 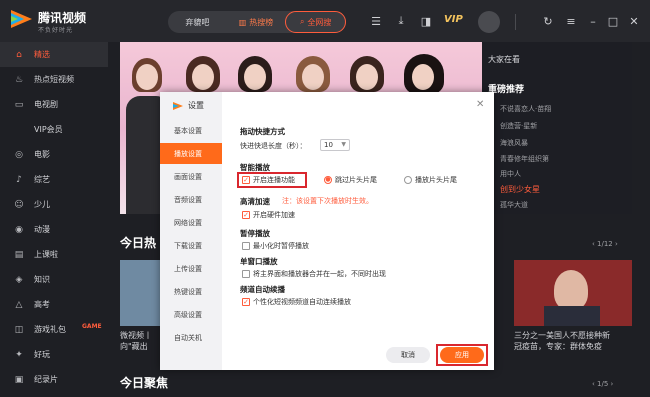 I want to click on settings-nav-download: 下载设置, so click(x=191, y=245).